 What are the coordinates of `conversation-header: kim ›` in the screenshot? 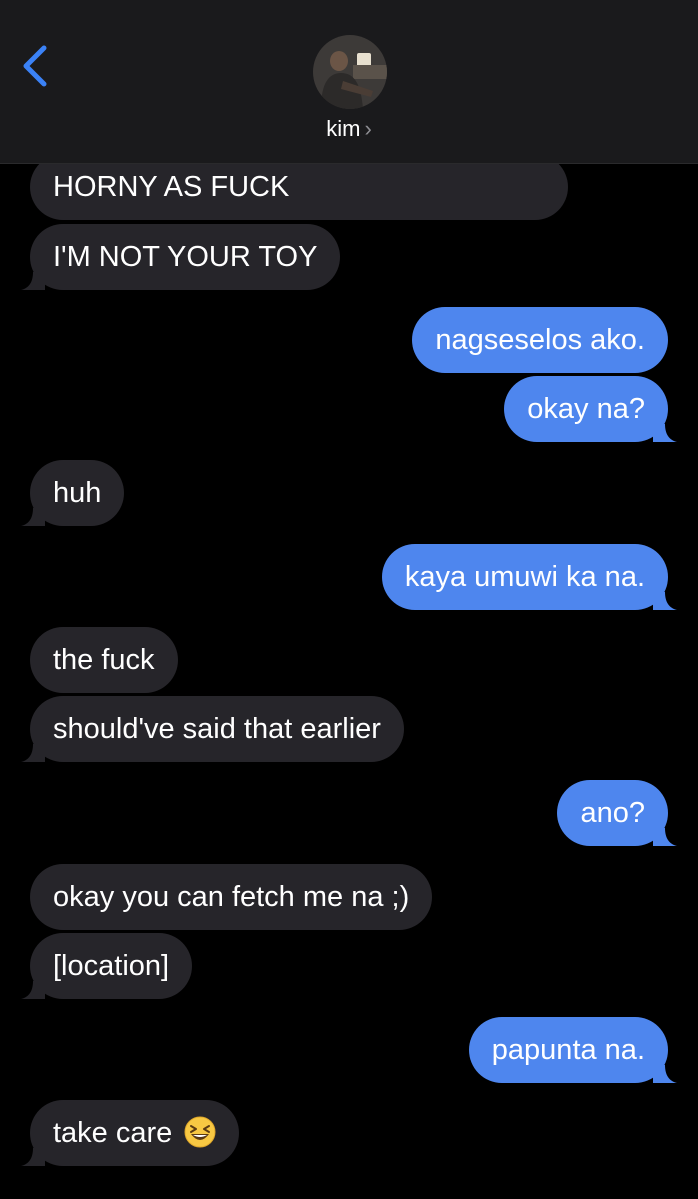 It's located at (349, 82).